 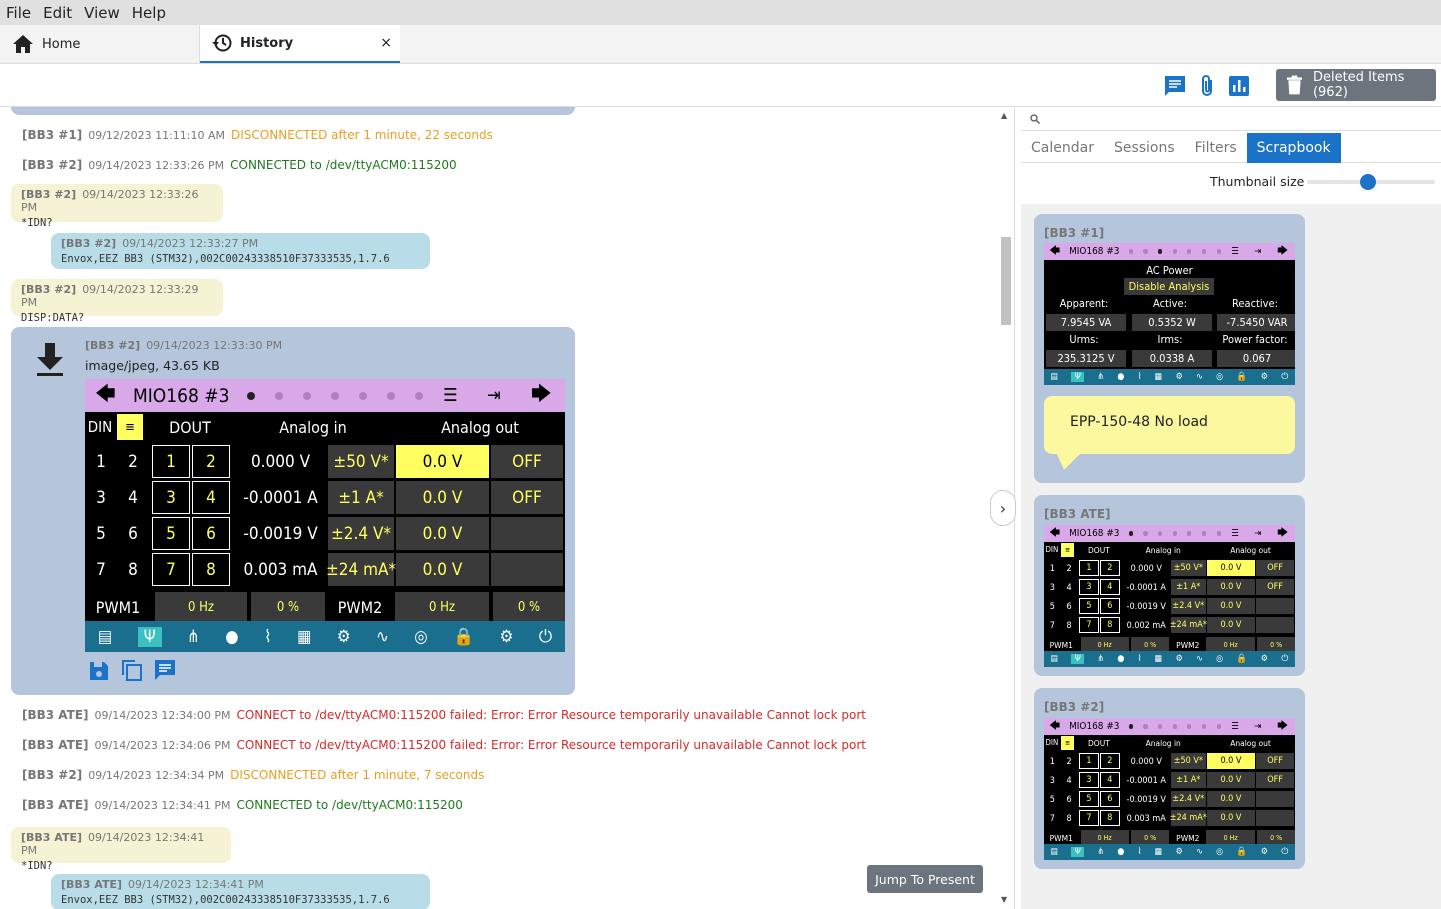 What do you see at coordinates (18, 13) in the screenshot?
I see `menu-file: File` at bounding box center [18, 13].